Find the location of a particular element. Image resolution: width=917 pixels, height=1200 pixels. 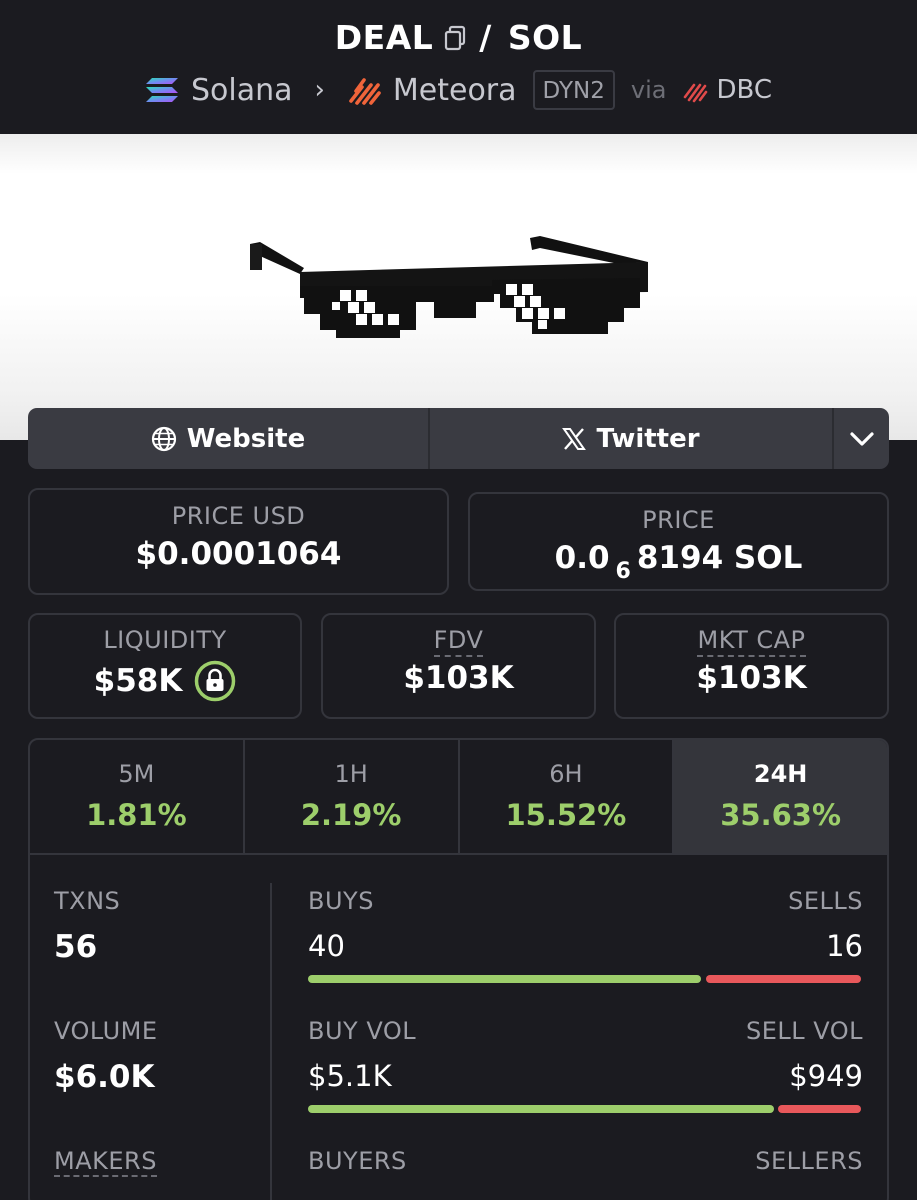

price-change: 1.81% is located at coordinates (136, 815).